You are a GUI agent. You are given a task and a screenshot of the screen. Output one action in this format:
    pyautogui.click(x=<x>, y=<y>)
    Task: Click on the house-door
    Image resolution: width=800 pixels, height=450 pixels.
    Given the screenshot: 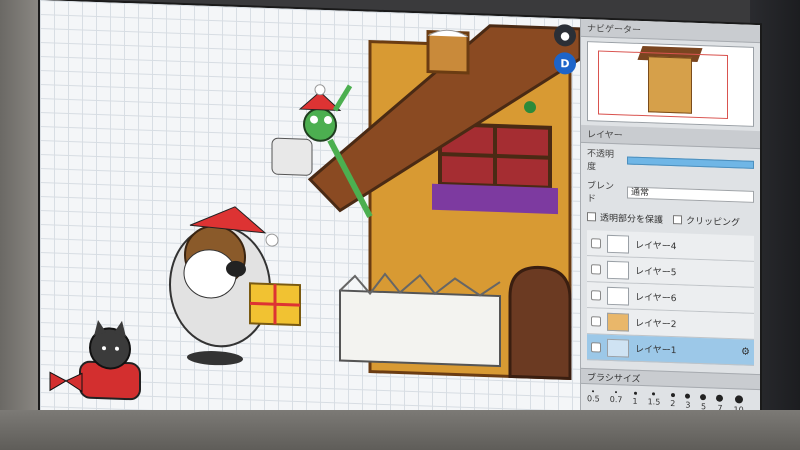 What is the action you would take?
    pyautogui.click(x=540, y=323)
    